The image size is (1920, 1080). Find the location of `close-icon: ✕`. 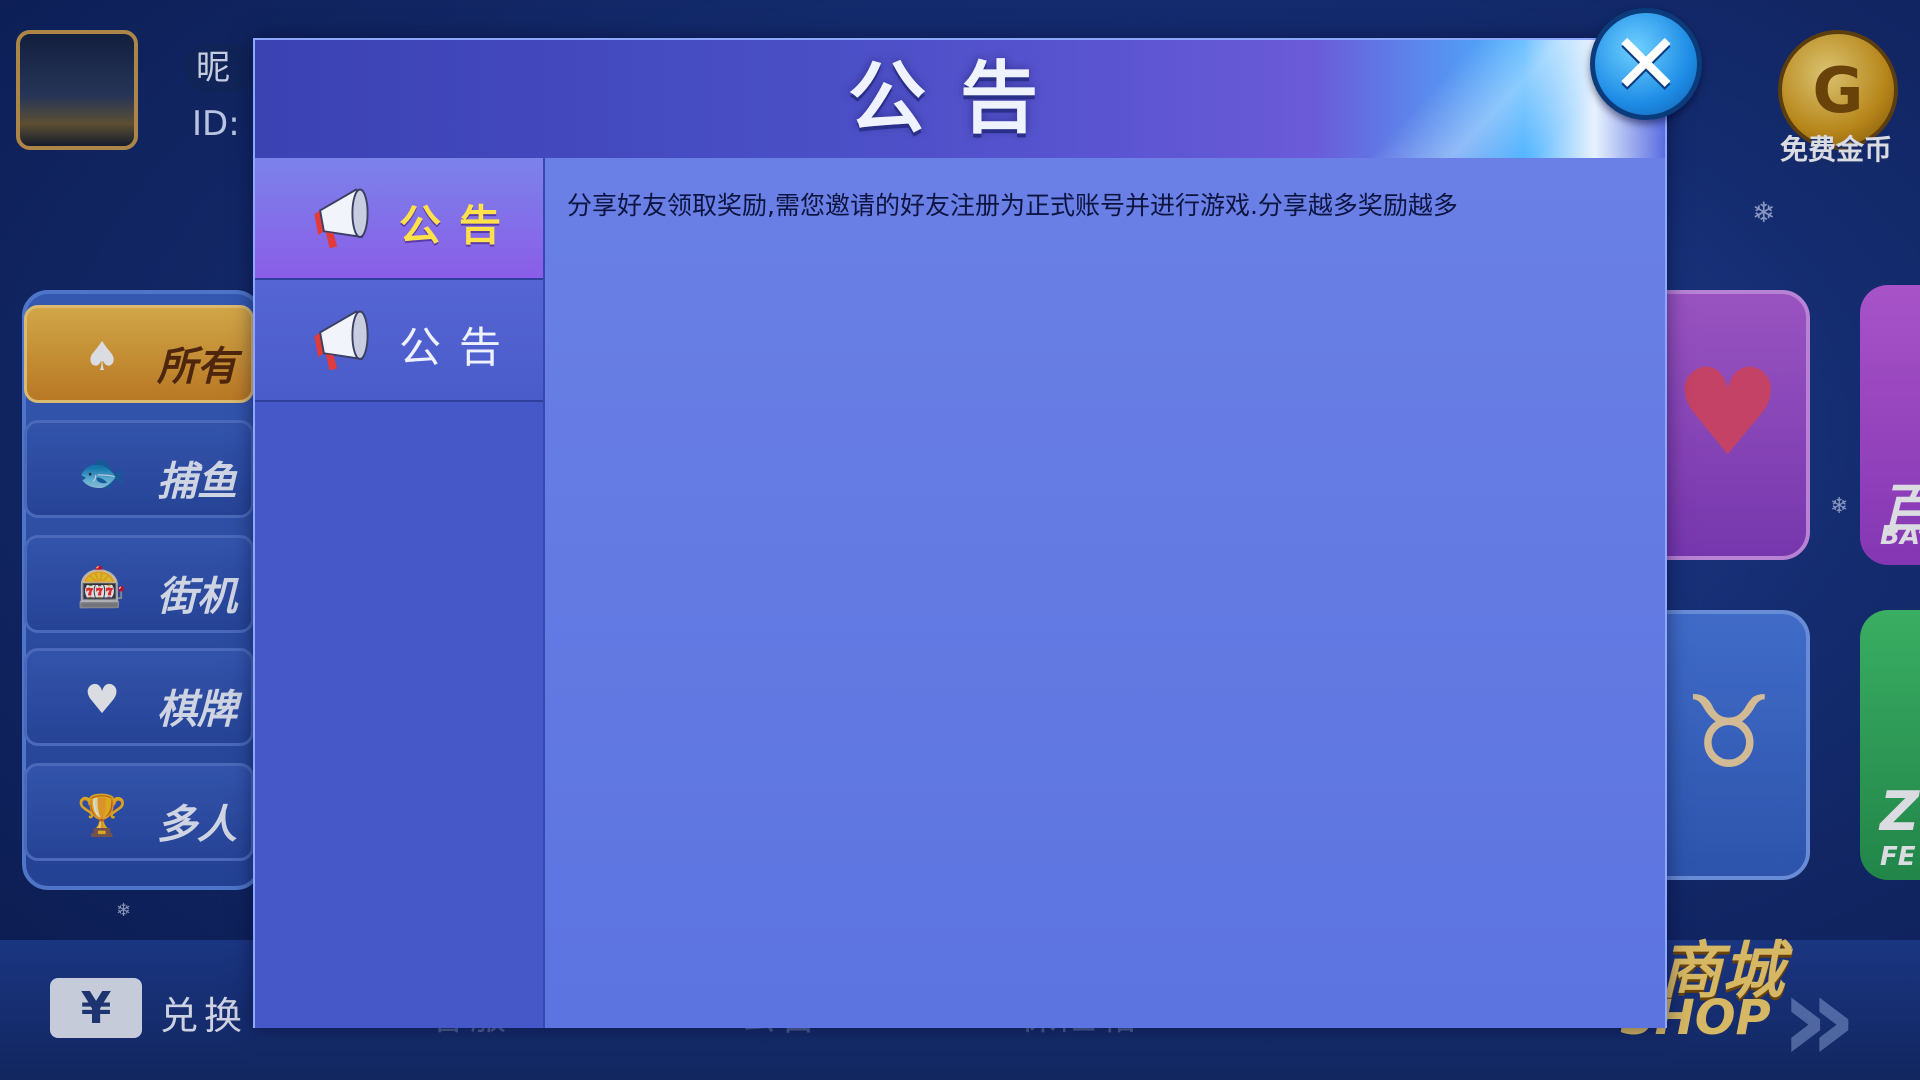

close-icon: ✕ is located at coordinates (1646, 64).